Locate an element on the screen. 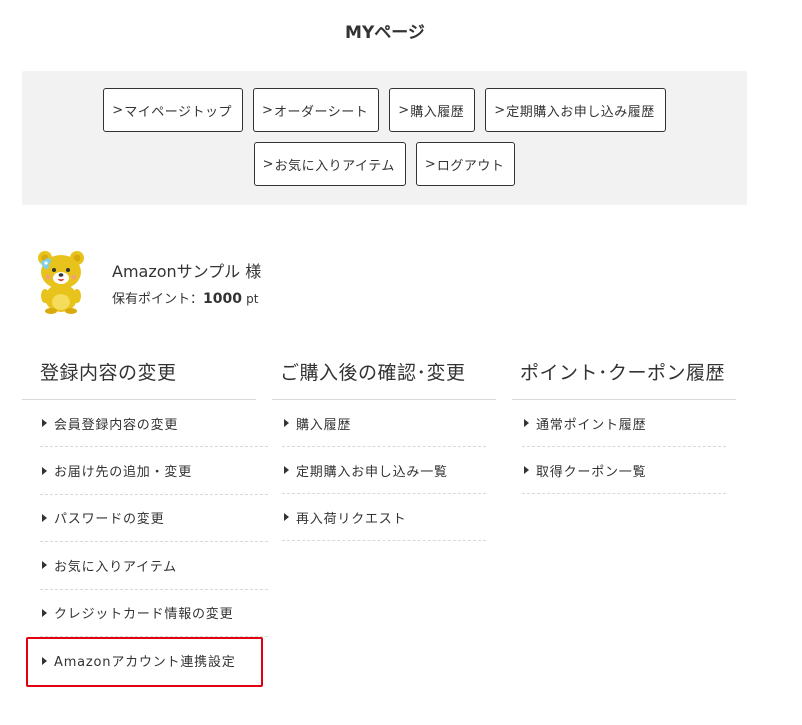 The height and width of the screenshot is (725, 802). menu-item-credit-card: クレジットカード情報の変更 is located at coordinates (154, 613).